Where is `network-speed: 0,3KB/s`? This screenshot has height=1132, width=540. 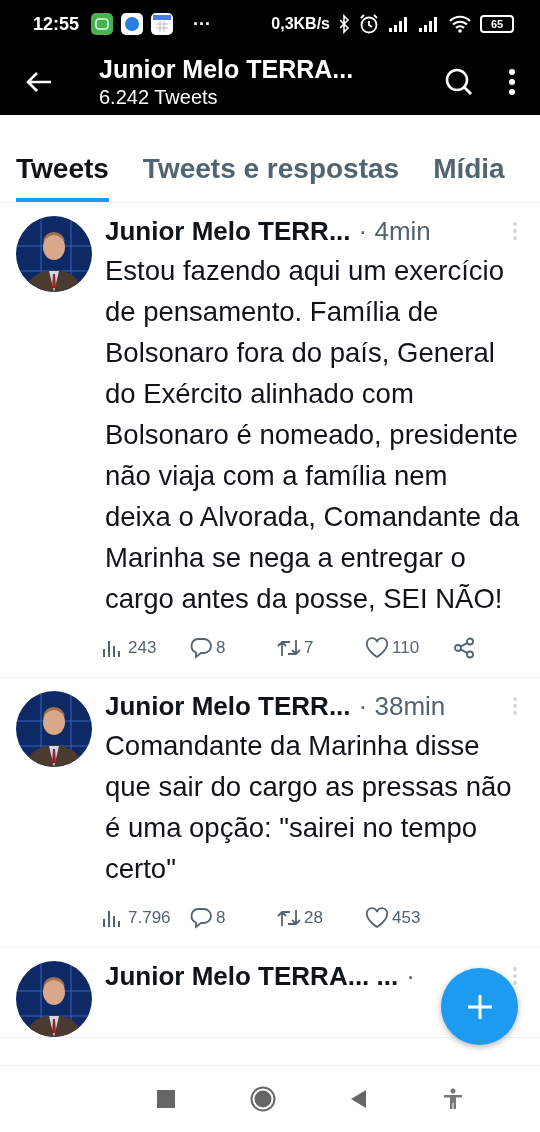
network-speed: 0,3KB/s is located at coordinates (300, 24).